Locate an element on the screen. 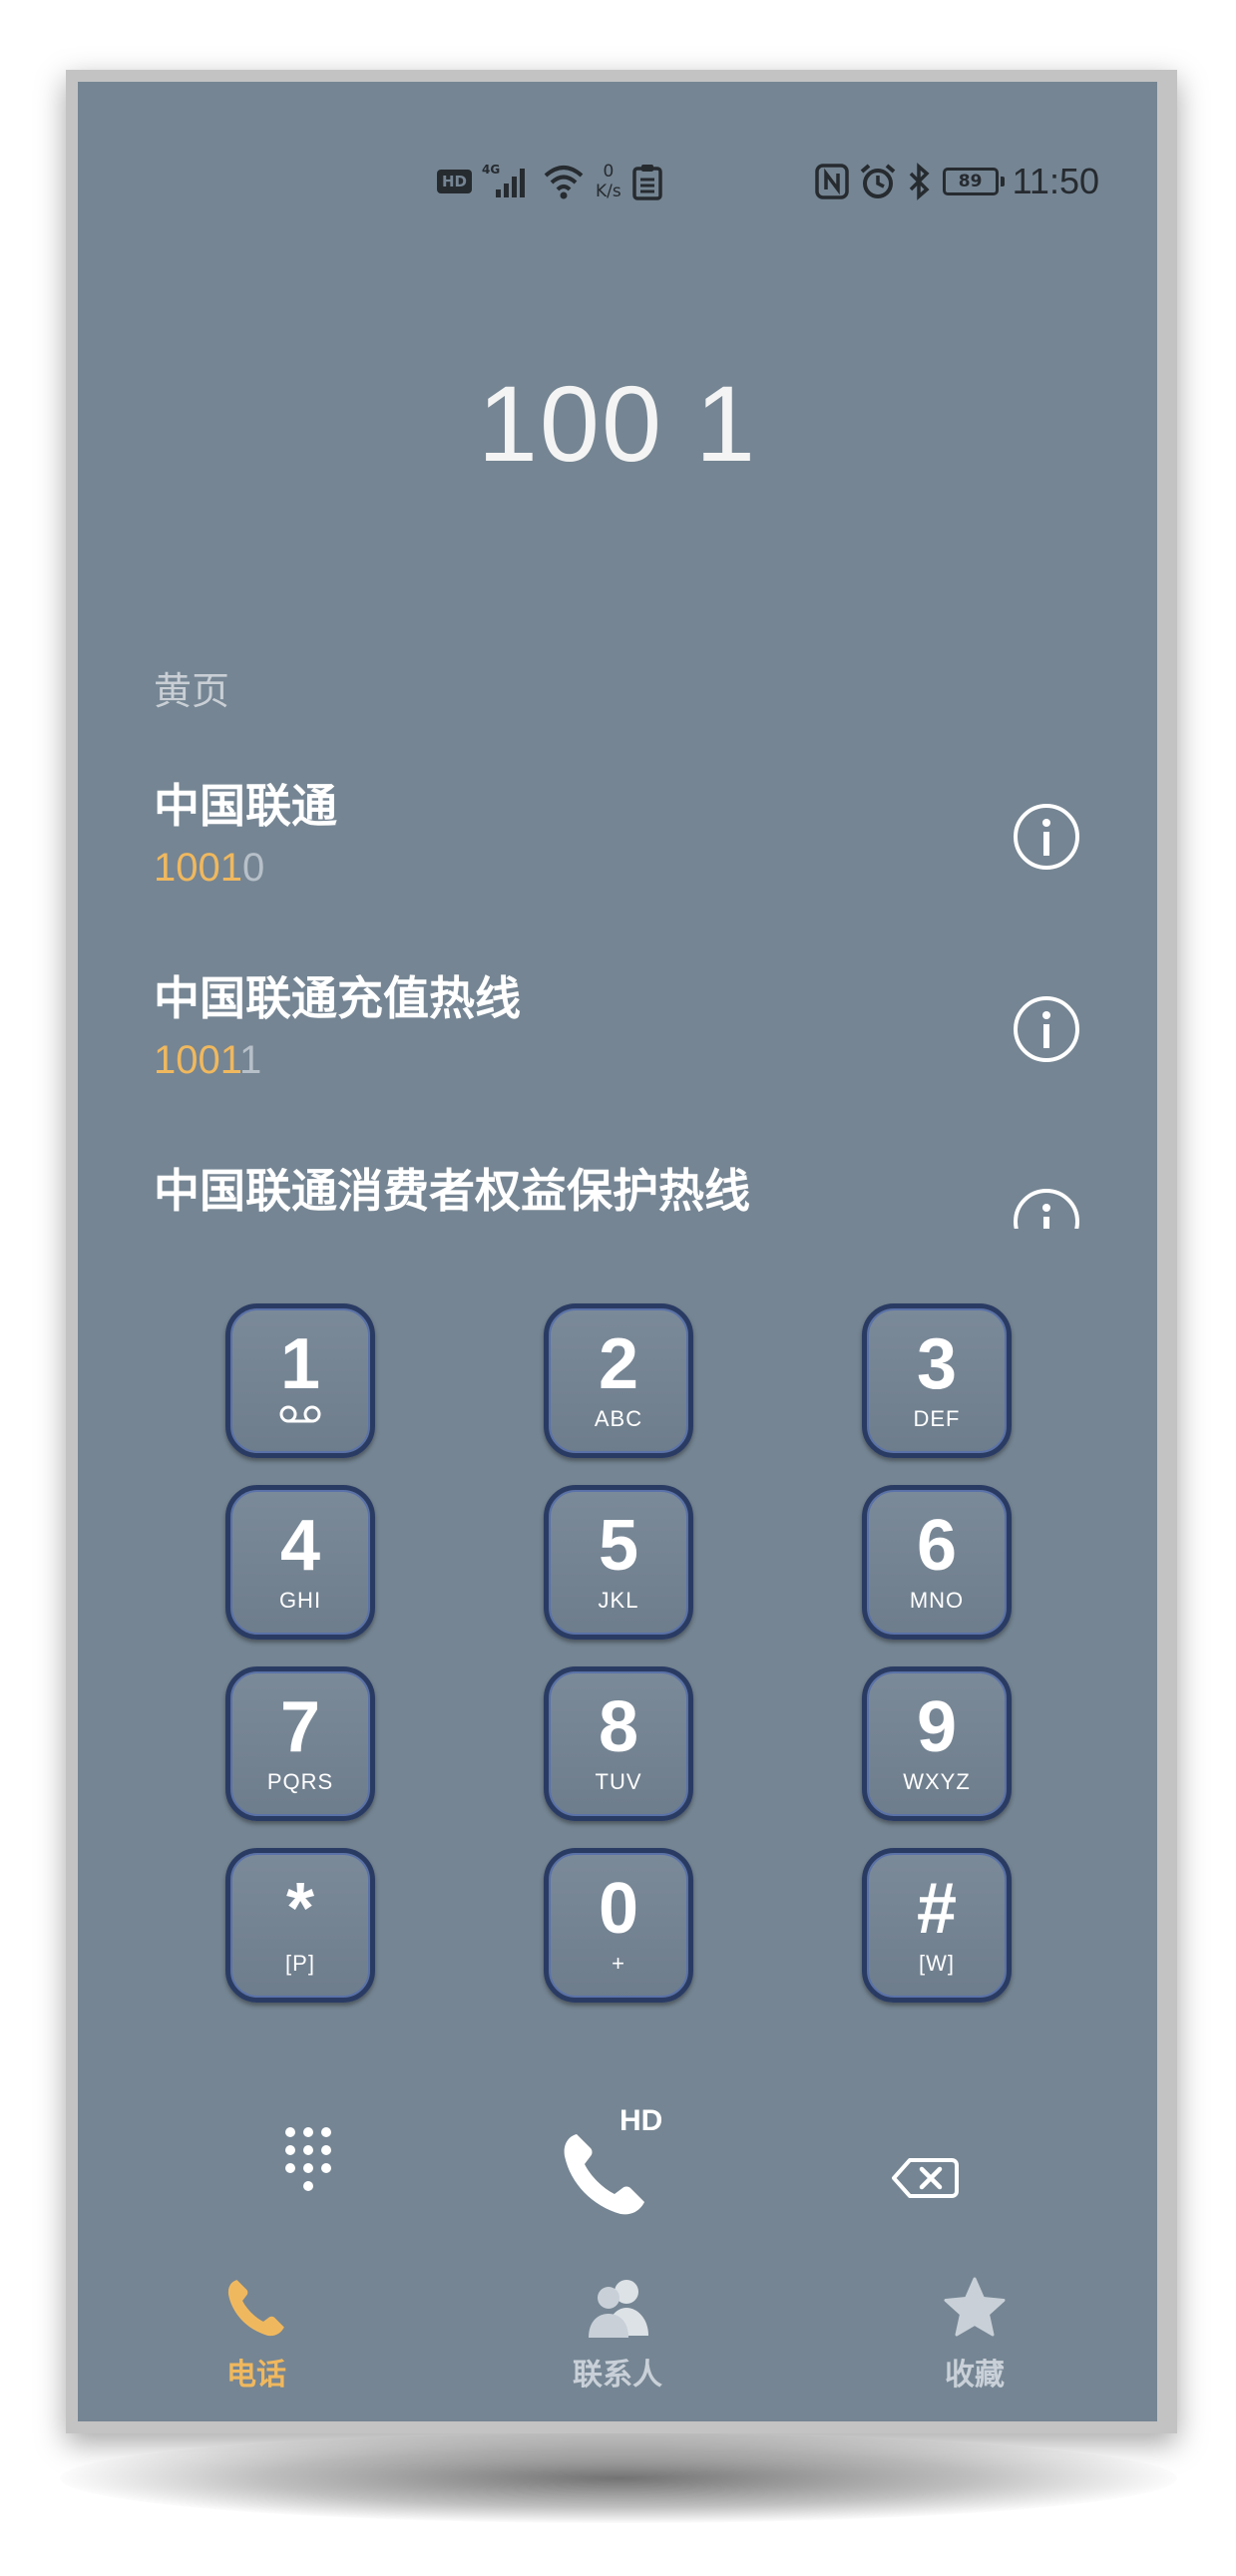 This screenshot has height=2576, width=1236. key-9: 9 WXYZ is located at coordinates (937, 1743).